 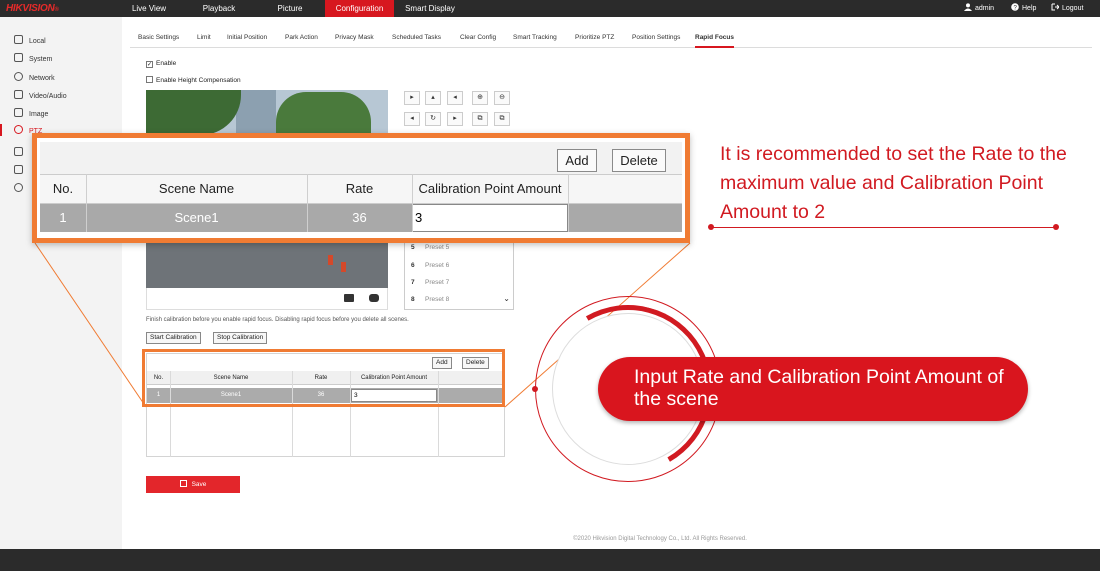 What do you see at coordinates (490, 188) in the screenshot?
I see `column-header: Calibration Point Amount` at bounding box center [490, 188].